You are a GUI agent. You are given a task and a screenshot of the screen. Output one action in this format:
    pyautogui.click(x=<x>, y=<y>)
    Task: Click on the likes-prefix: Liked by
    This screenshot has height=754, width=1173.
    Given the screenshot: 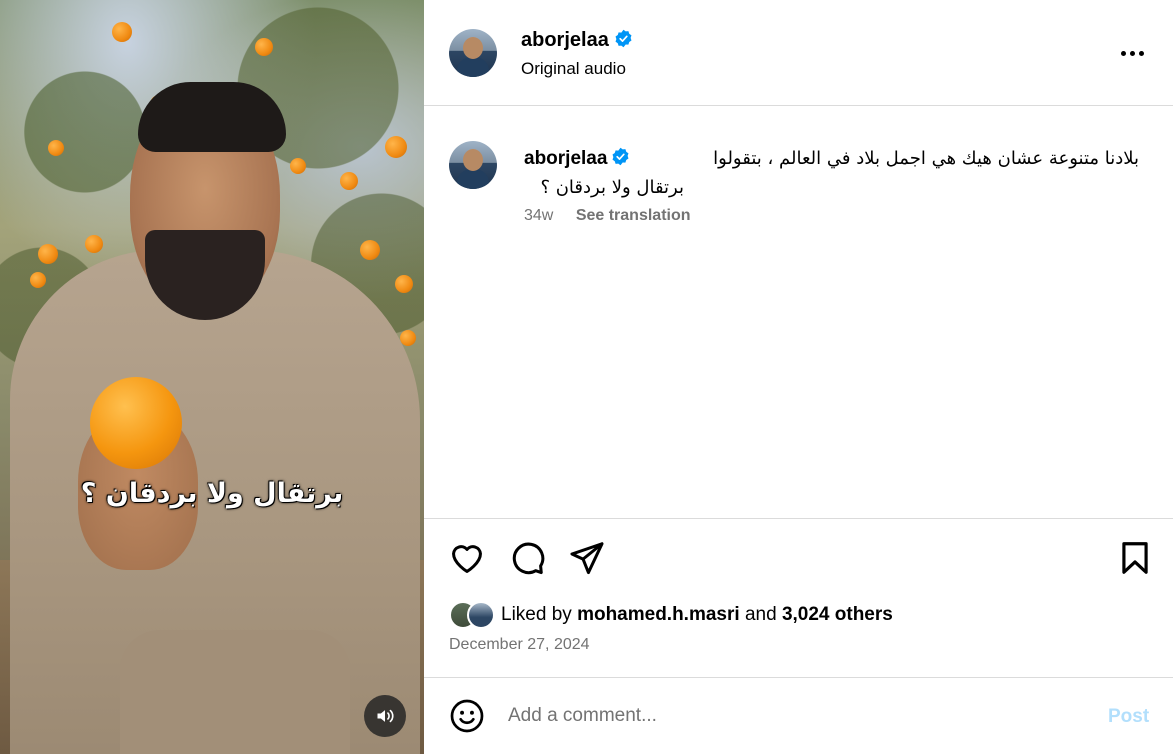 What is the action you would take?
    pyautogui.click(x=536, y=614)
    